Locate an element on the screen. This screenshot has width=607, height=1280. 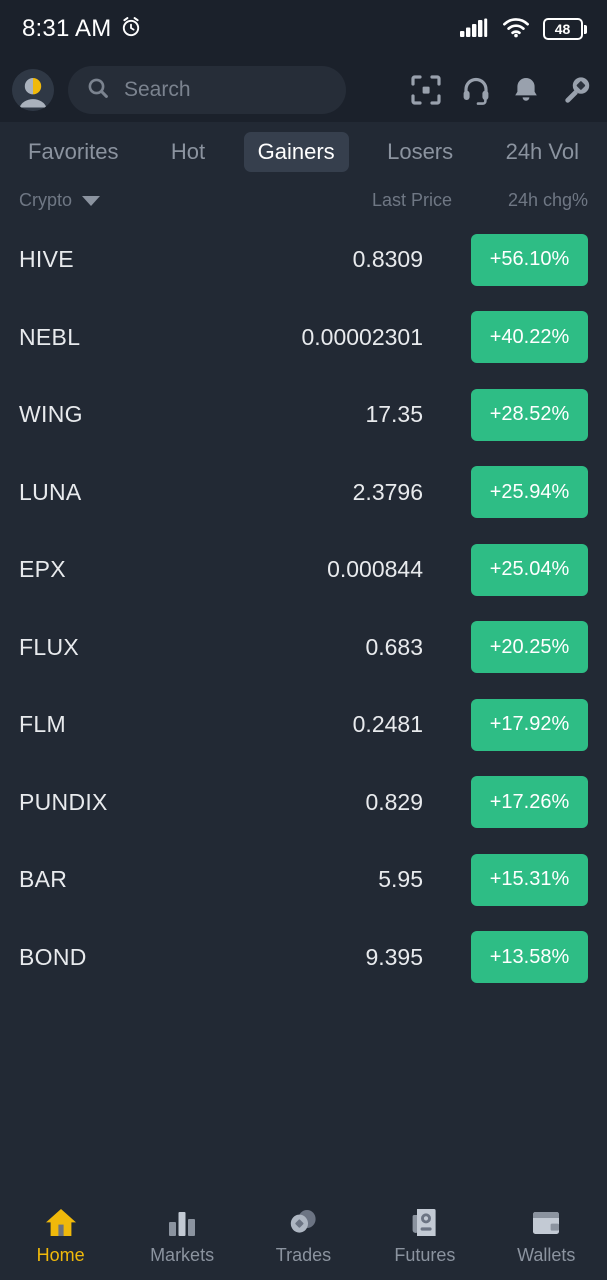
wallet-icon is located at coordinates (546, 1221).